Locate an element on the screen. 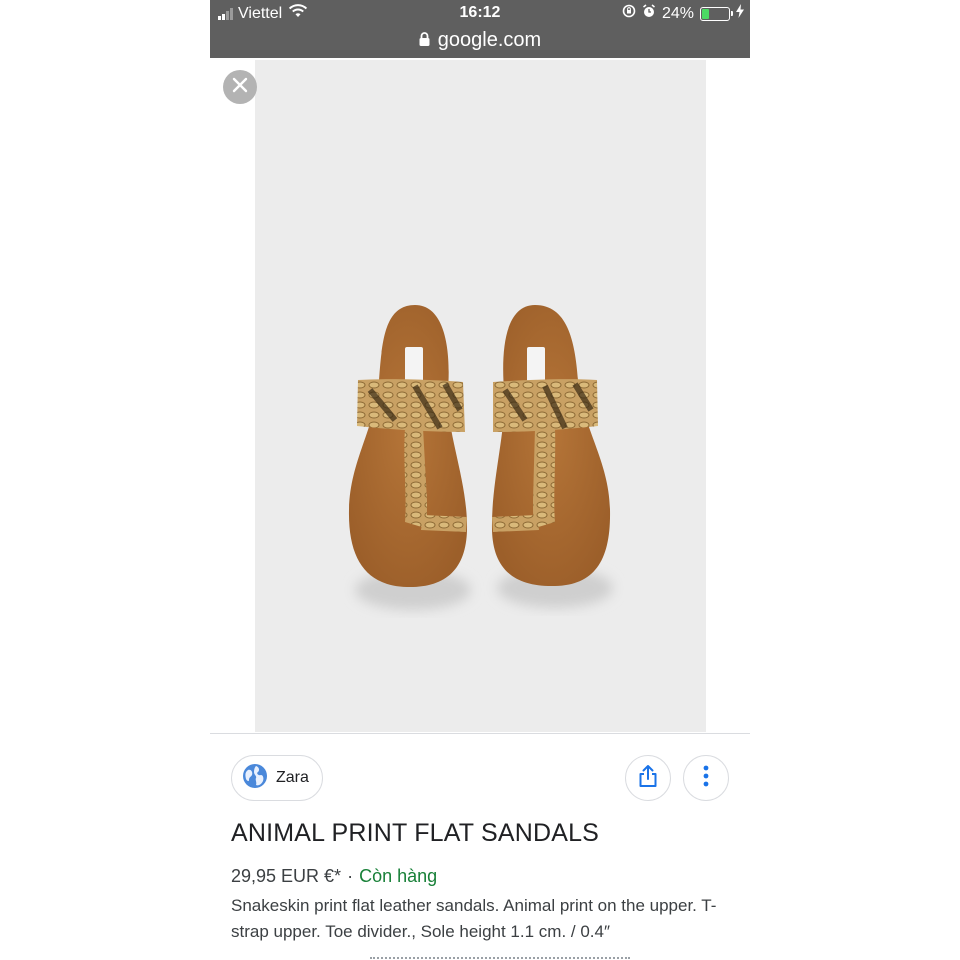 Image resolution: width=960 pixels, height=960 pixels. address-bar: google.com is located at coordinates (480, 40).